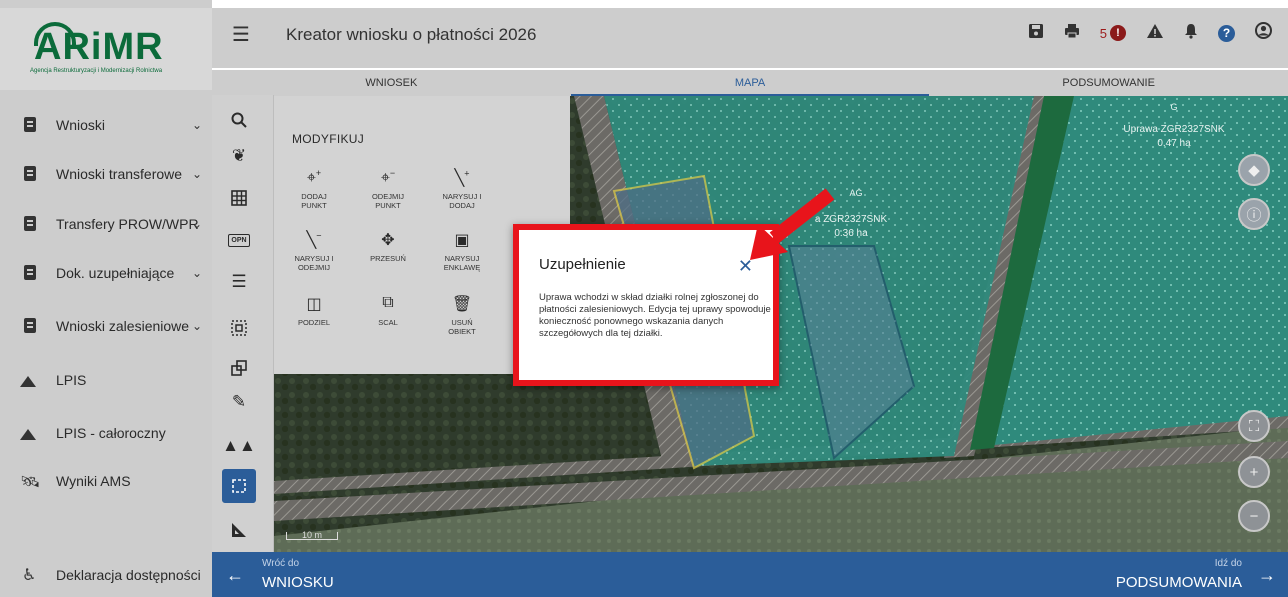  Describe the element at coordinates (1254, 170) in the screenshot. I see `layers-icon: ◆` at that location.